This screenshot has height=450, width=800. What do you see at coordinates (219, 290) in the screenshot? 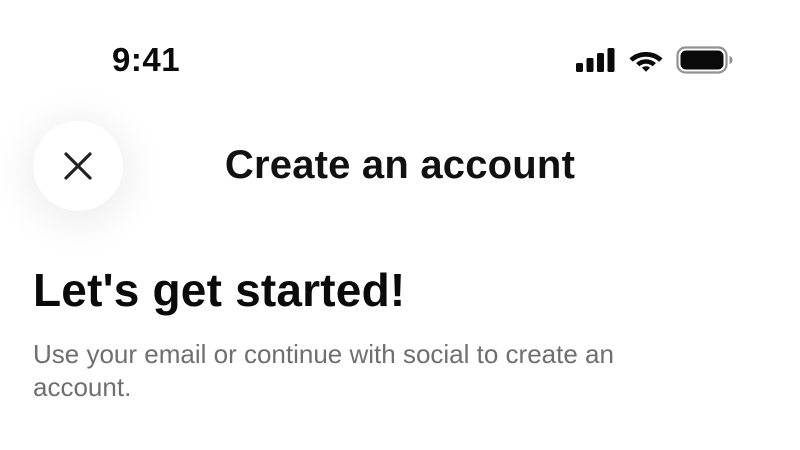
I see `headline: Let's get started!` at bounding box center [219, 290].